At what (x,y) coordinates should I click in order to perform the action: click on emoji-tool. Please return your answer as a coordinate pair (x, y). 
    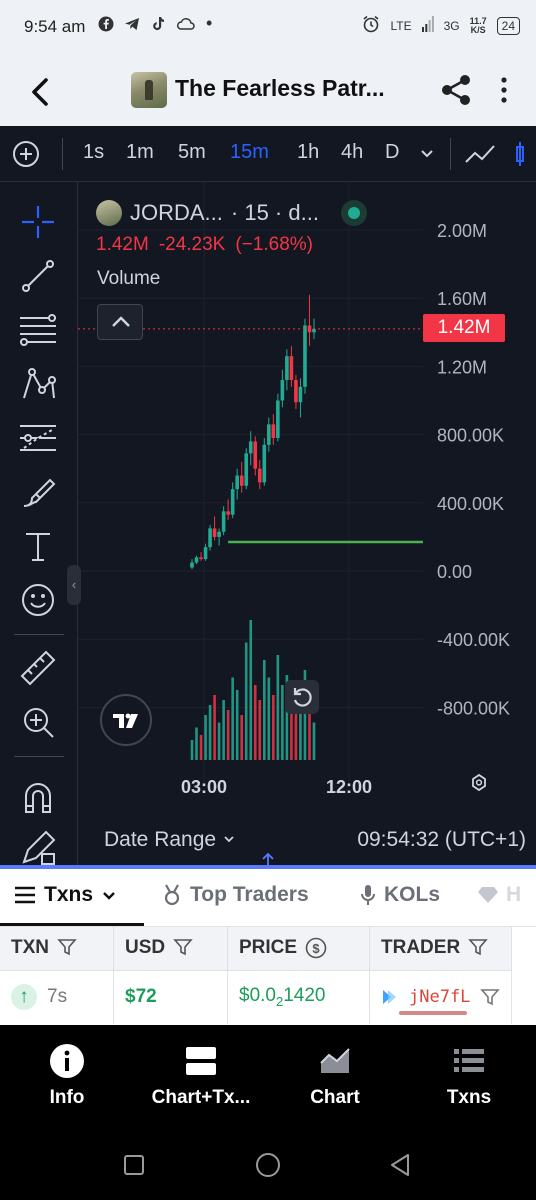
    Looking at the image, I should click on (38, 600).